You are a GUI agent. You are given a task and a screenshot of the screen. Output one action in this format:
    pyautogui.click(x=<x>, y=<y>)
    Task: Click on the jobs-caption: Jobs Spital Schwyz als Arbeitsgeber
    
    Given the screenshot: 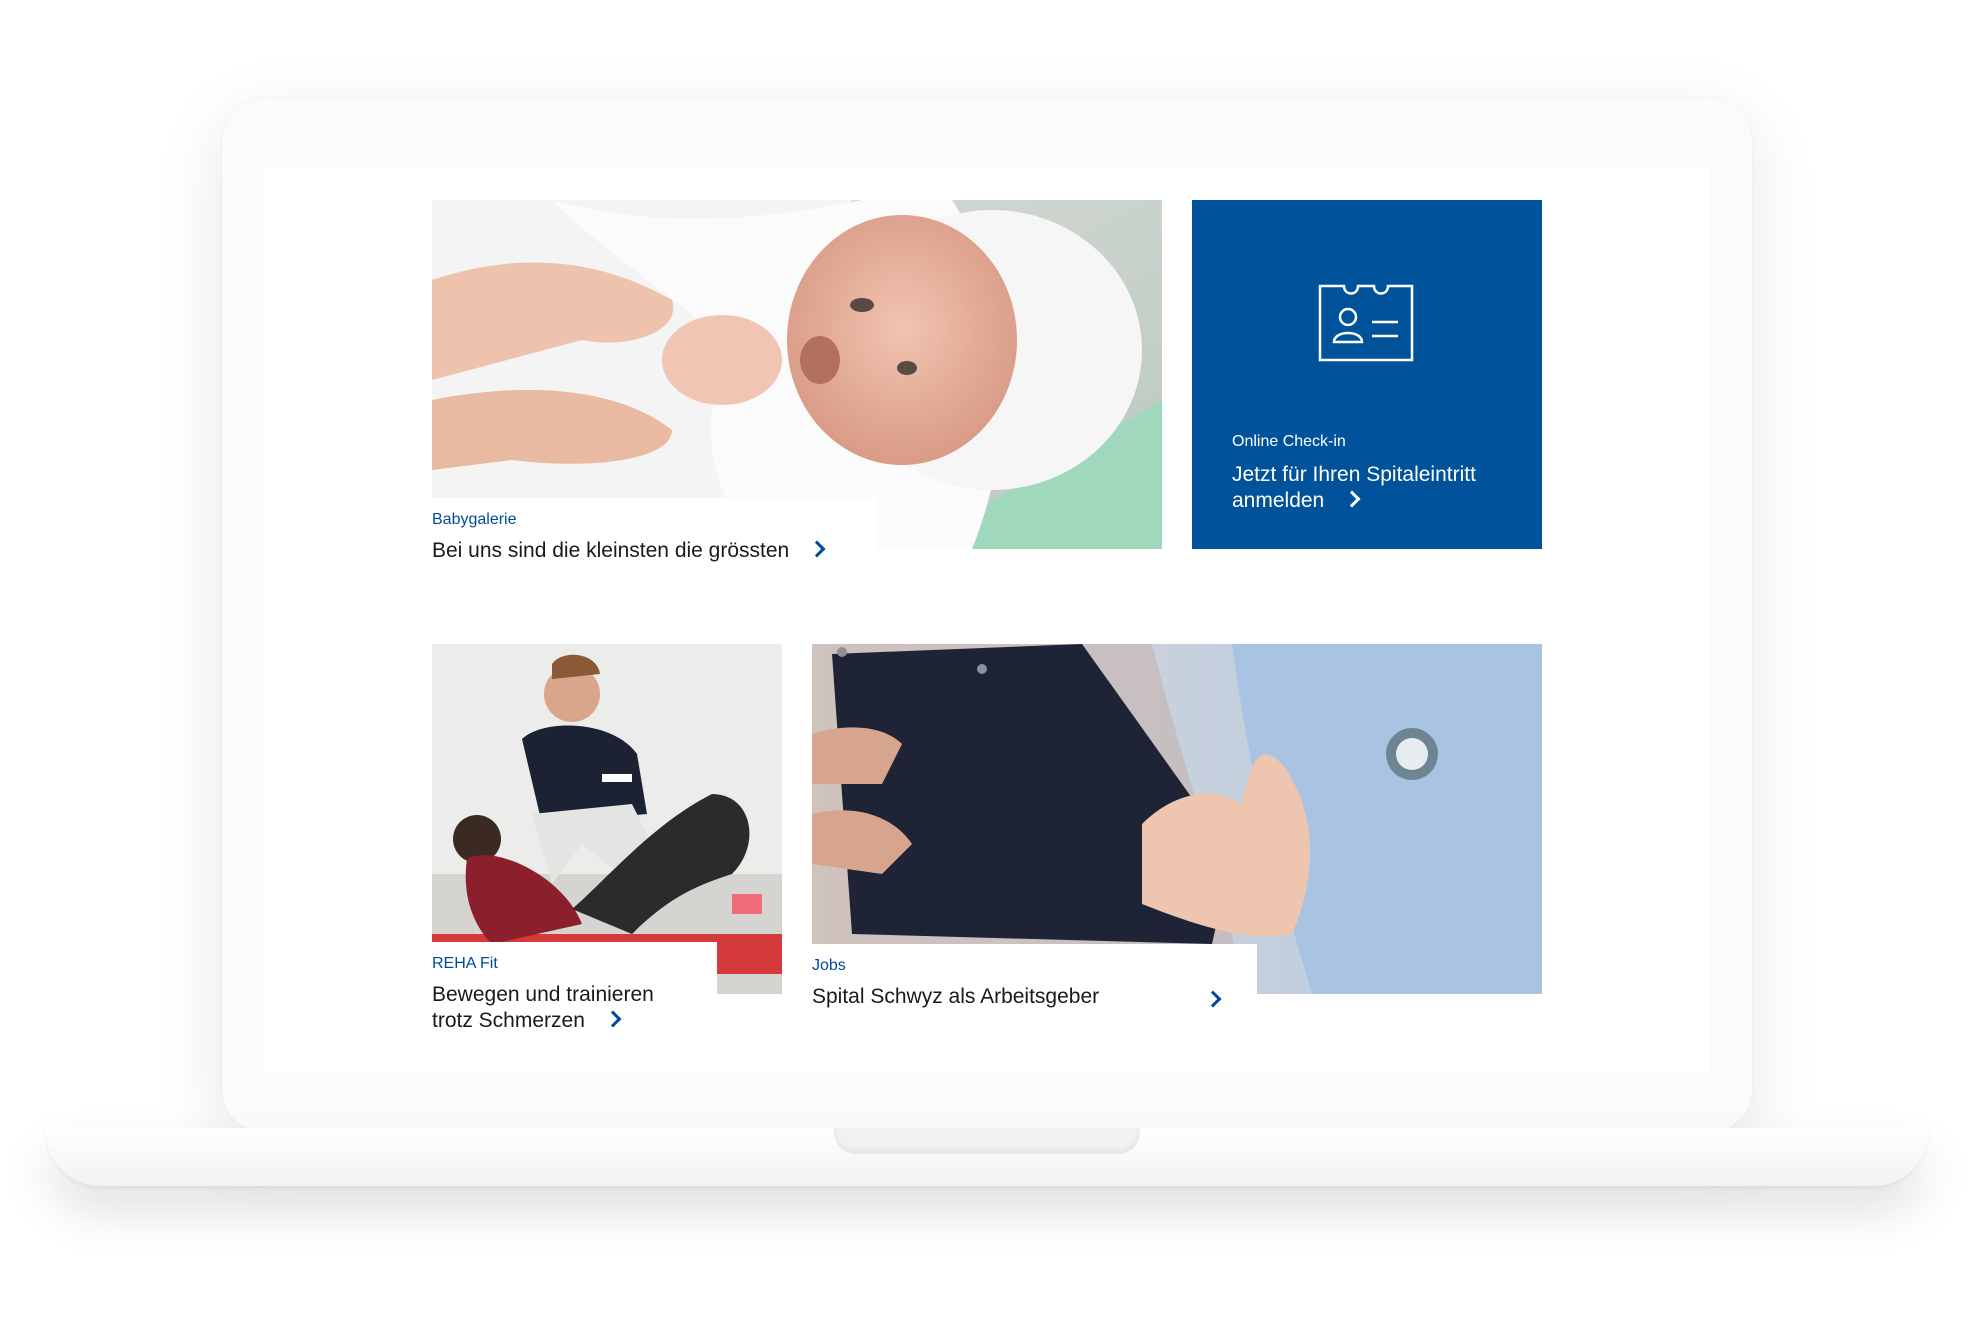 What is the action you would take?
    pyautogui.click(x=1034, y=984)
    